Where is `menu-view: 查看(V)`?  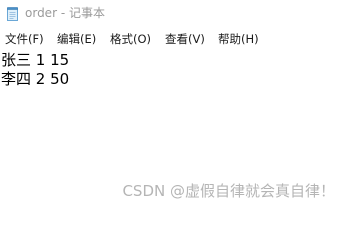 menu-view: 查看(V) is located at coordinates (185, 39).